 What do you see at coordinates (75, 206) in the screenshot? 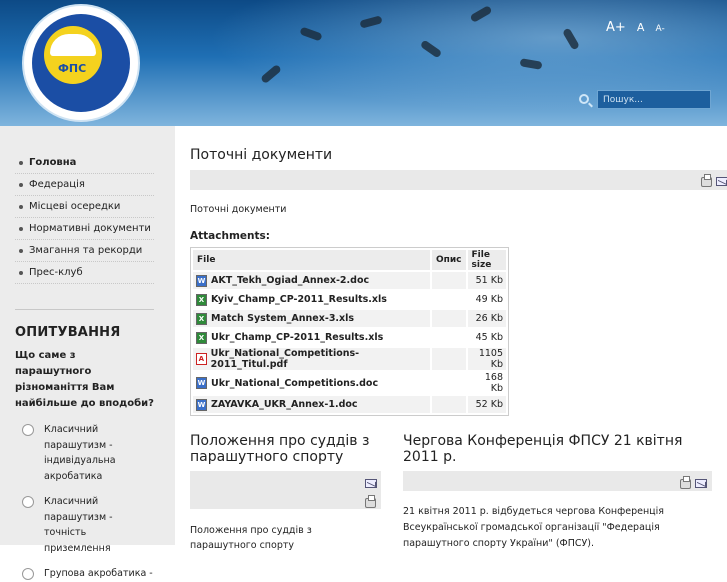
I see `menu-item-label: Місцеві осередки` at bounding box center [75, 206].